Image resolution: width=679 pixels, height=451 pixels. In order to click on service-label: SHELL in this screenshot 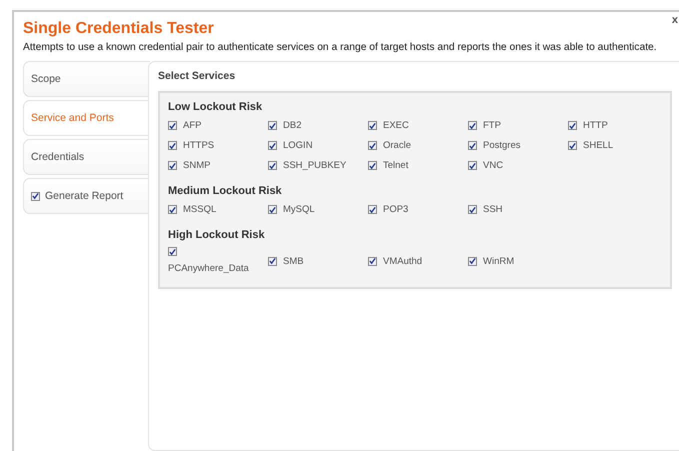, I will do `click(598, 145)`.